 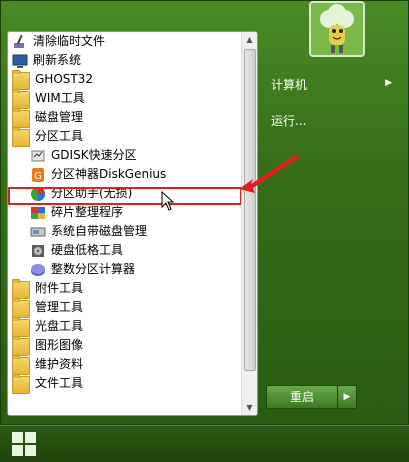 What do you see at coordinates (60, 98) in the screenshot?
I see `menu-item-label: WIM工具` at bounding box center [60, 98].